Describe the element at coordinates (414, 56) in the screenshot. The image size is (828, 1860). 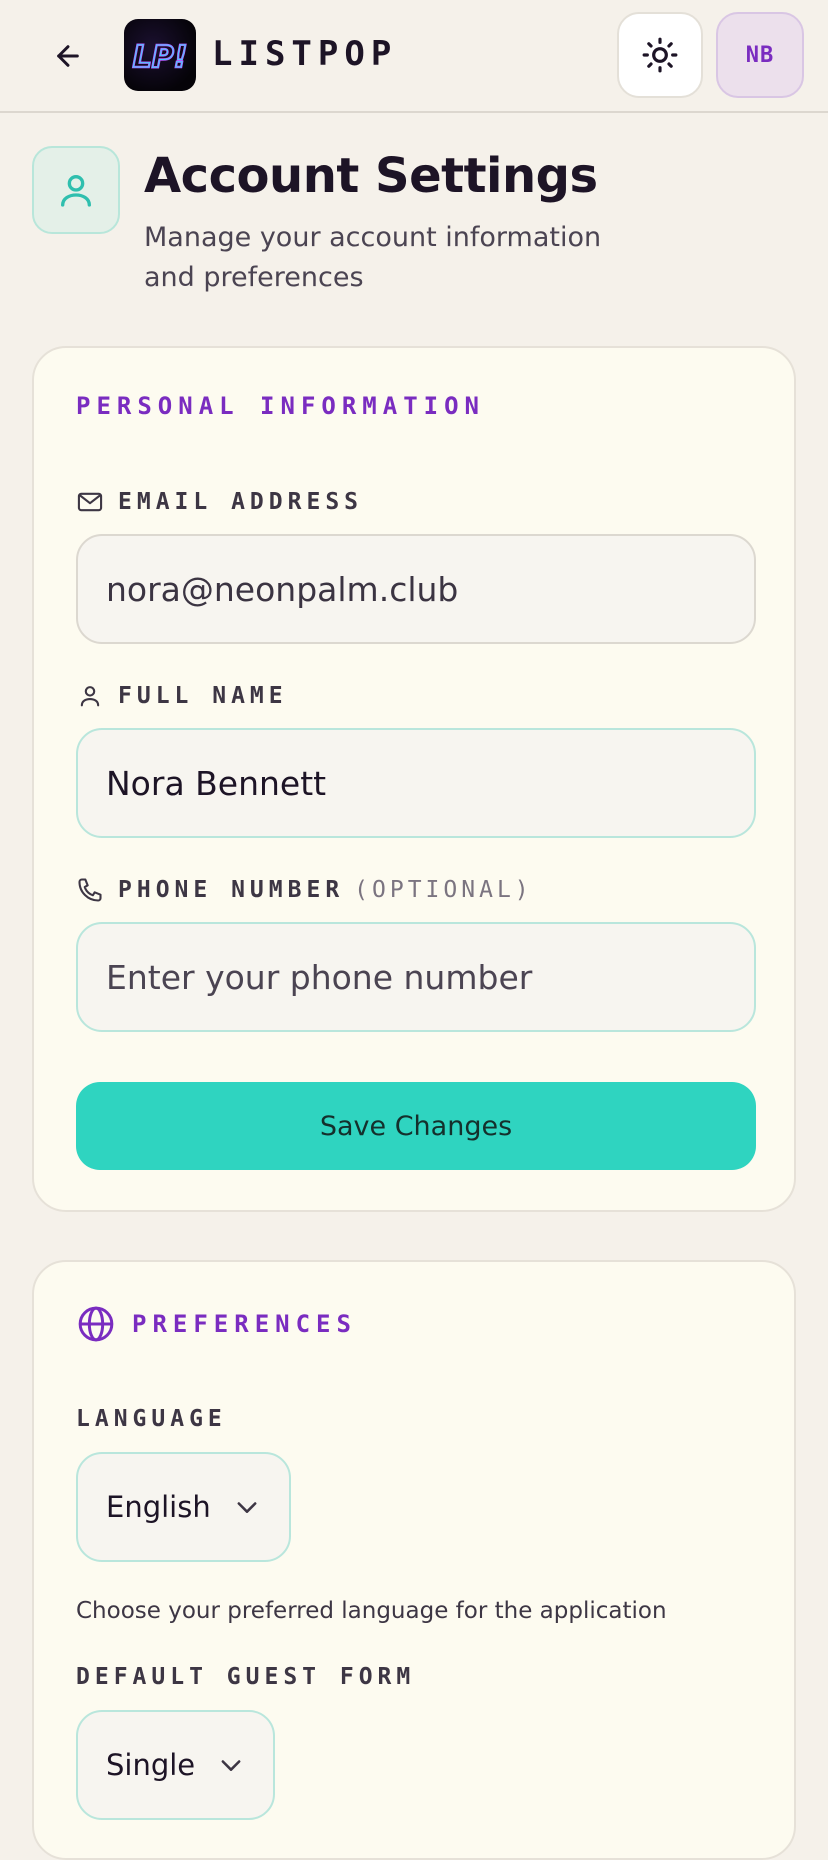
I see `top-bar: LP! LP! LISTPOP NB` at that location.